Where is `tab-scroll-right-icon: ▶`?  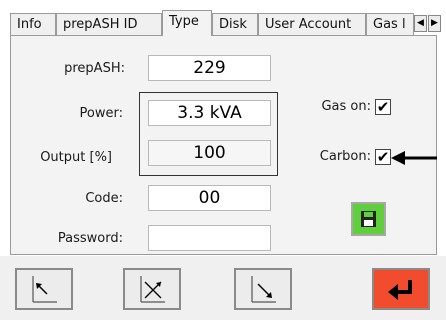 tab-scroll-right-icon: ▶ is located at coordinates (434, 23).